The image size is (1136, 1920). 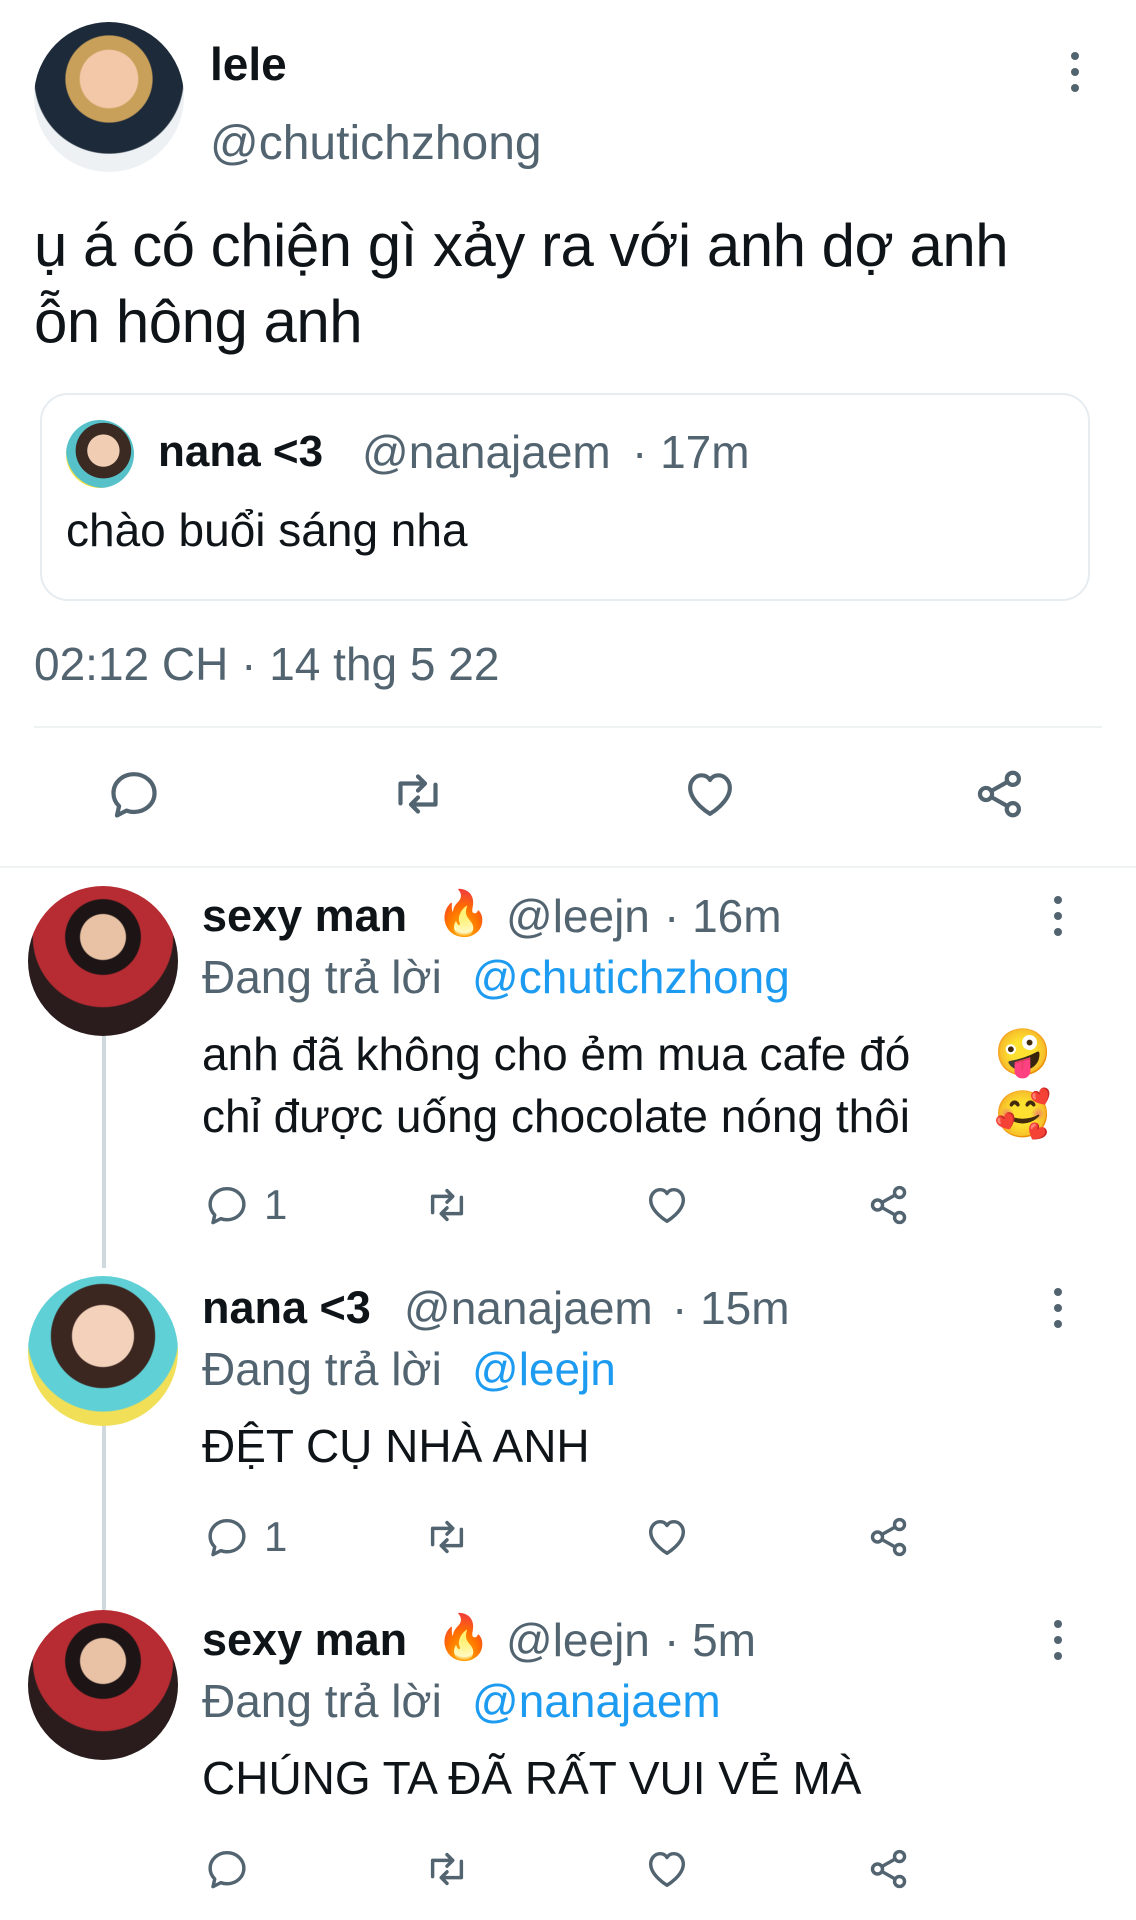 I want to click on zany-face-emoji: 🤪, so click(x=1023, y=1052).